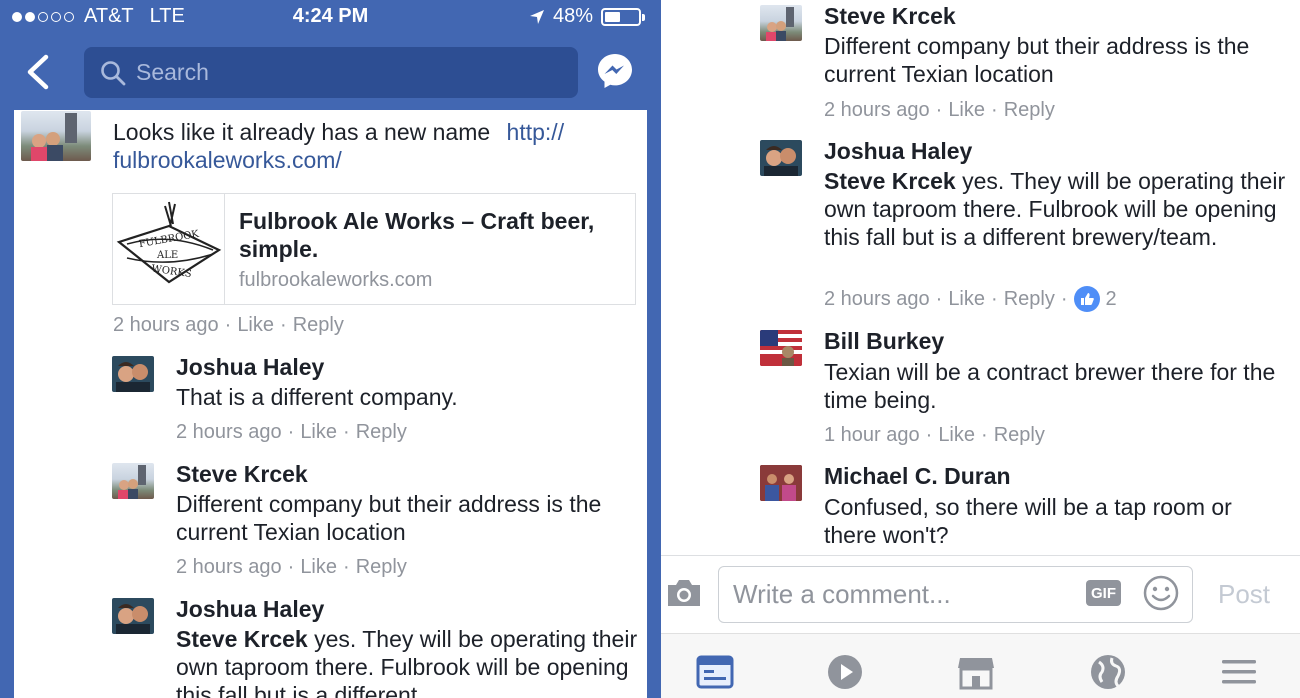  What do you see at coordinates (227, 160) in the screenshot?
I see `comment-link-cont: fulbrookaleworks.com/` at bounding box center [227, 160].